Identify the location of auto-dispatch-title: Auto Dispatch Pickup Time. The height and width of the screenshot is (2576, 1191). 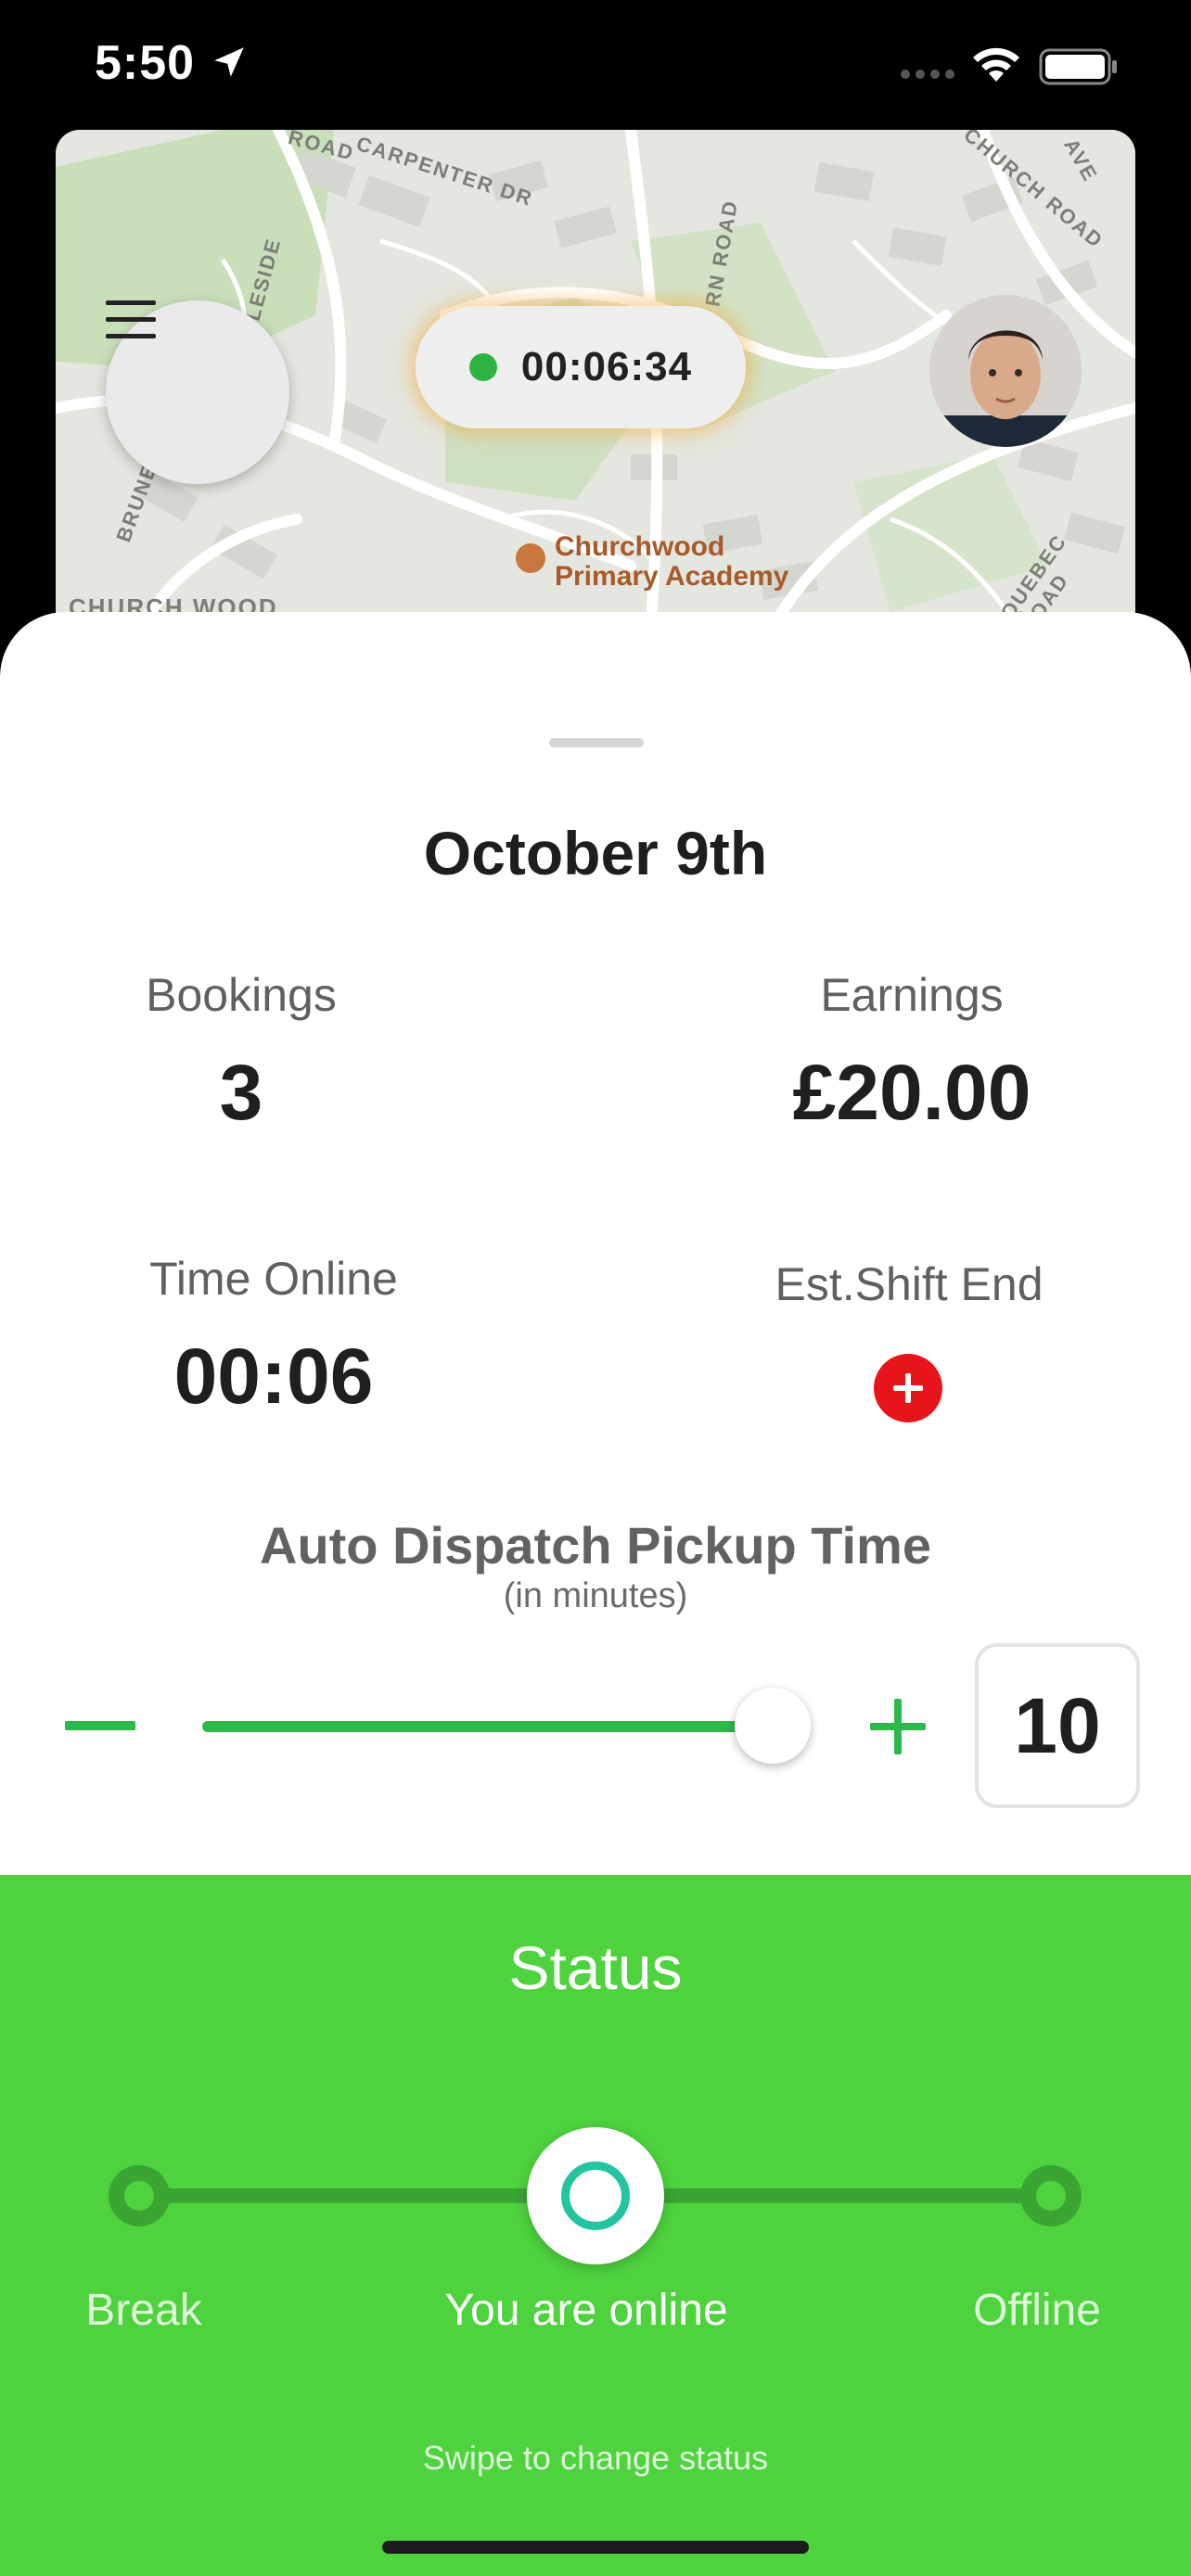
(595, 1545).